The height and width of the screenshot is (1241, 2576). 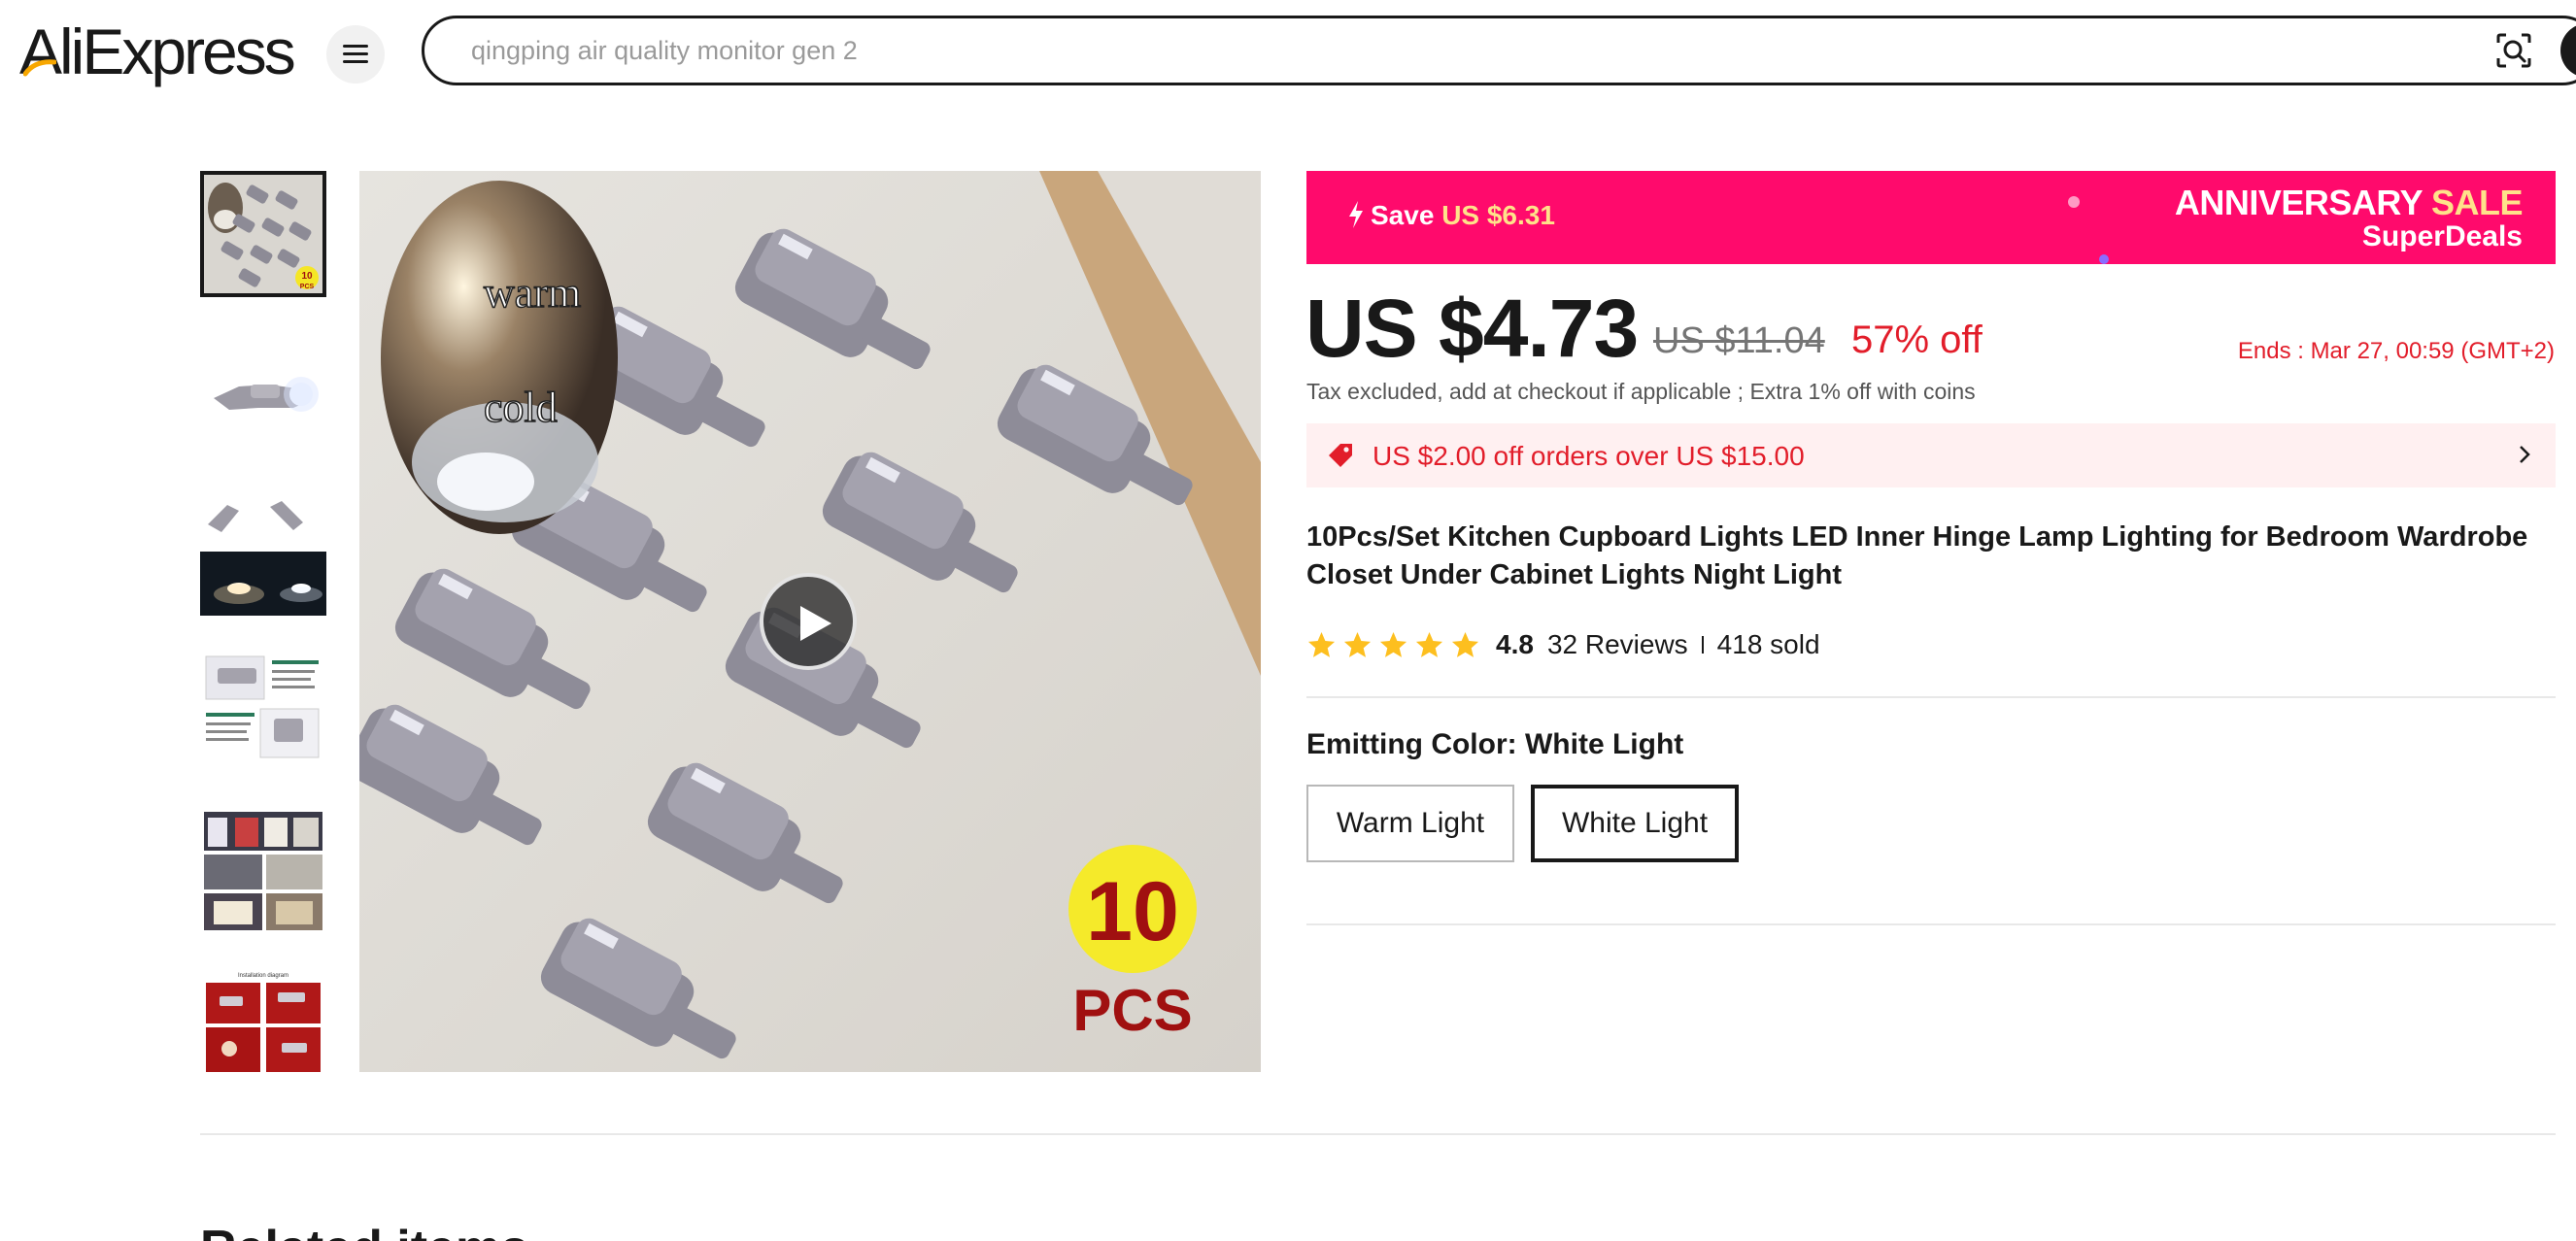 I want to click on top-header: AliExpress, so click(x=1288, y=50).